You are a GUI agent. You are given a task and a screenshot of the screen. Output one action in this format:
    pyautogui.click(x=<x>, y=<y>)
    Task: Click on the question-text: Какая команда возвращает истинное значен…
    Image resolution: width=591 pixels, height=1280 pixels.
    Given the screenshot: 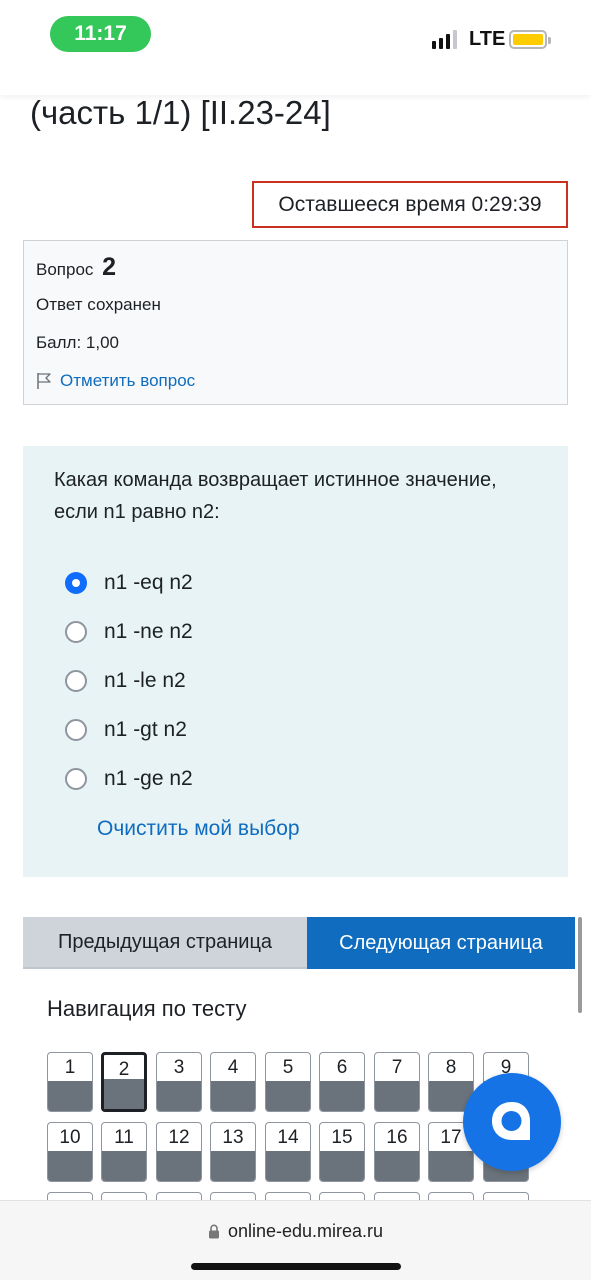 What is the action you would take?
    pyautogui.click(x=275, y=496)
    